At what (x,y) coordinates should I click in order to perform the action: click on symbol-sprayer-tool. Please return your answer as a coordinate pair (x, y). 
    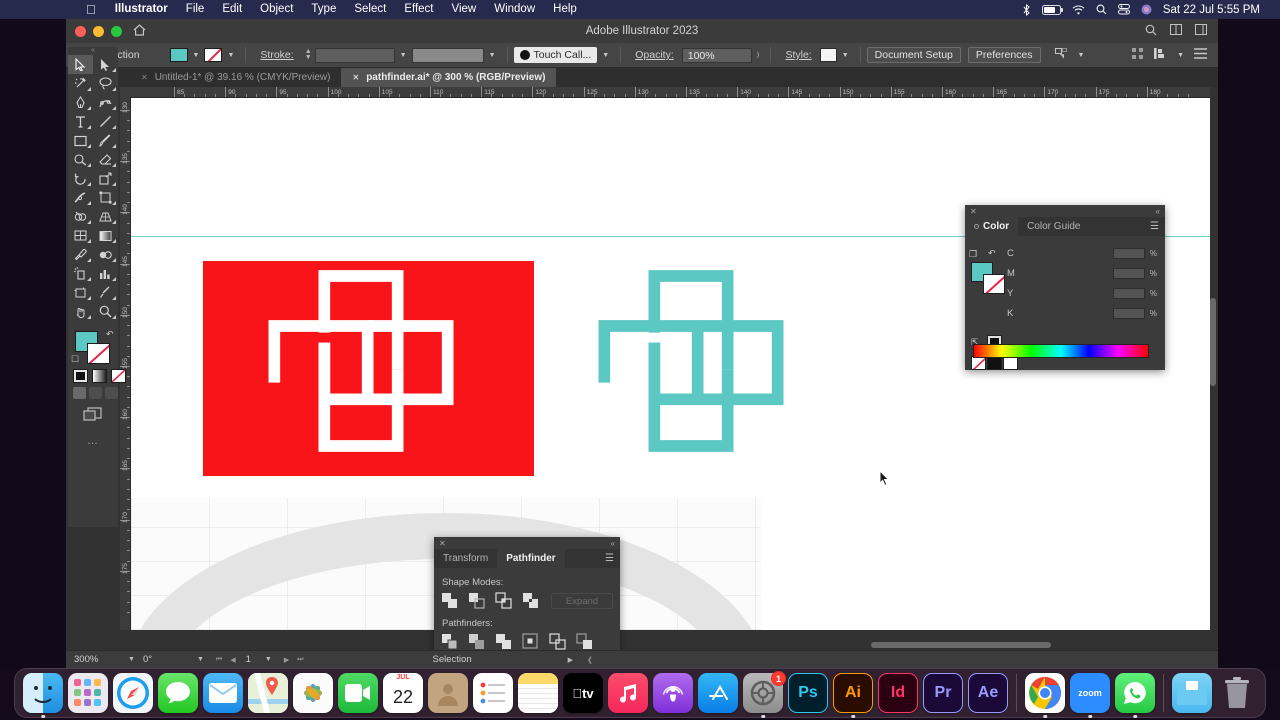
    Looking at the image, I should click on (80, 273).